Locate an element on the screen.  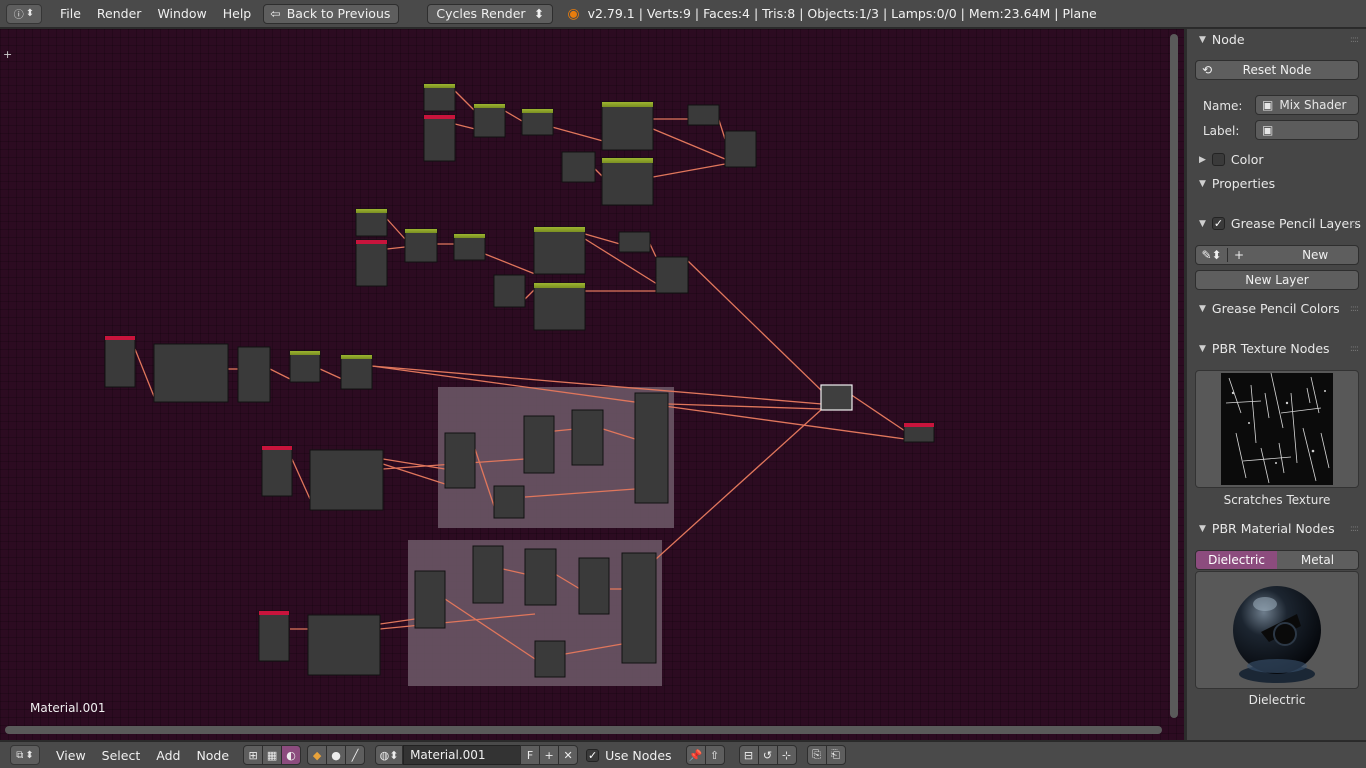
pbr-texture-header: ▼ PBR Texture Nodes is located at coordinates (1264, 348).